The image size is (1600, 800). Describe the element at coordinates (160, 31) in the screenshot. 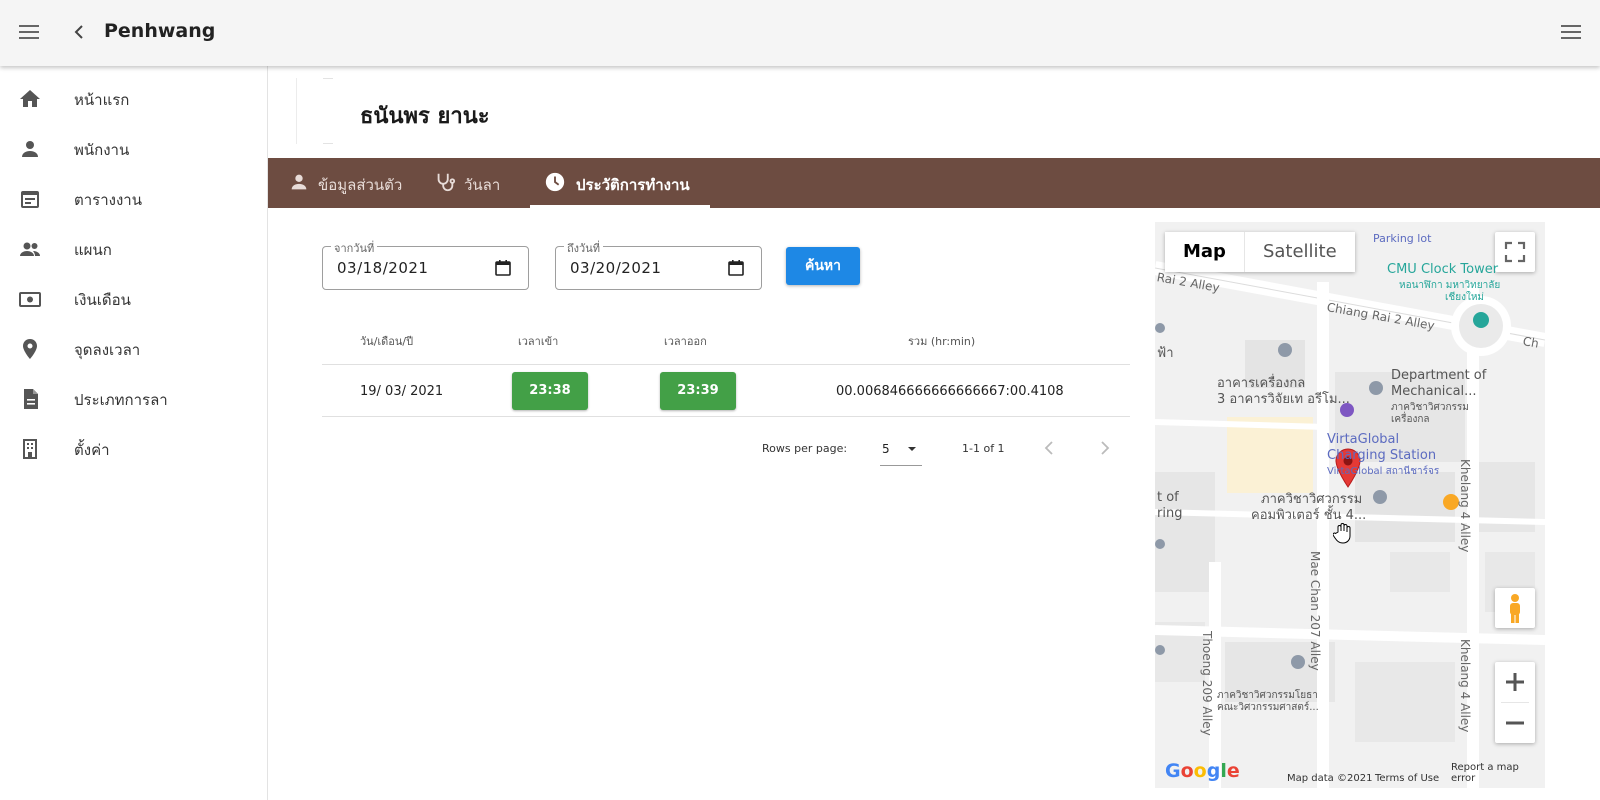

I see `app-title: Penhwang` at that location.